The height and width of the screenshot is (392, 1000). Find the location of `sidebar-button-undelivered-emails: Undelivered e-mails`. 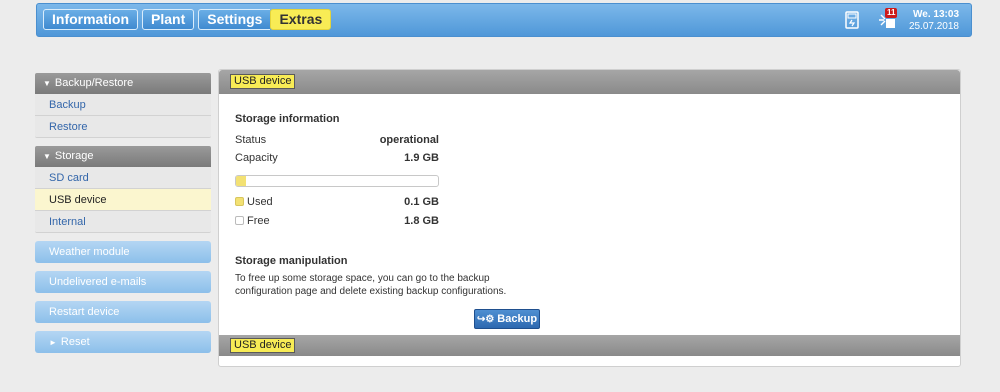

sidebar-button-undelivered-emails: Undelivered e-mails is located at coordinates (123, 282).